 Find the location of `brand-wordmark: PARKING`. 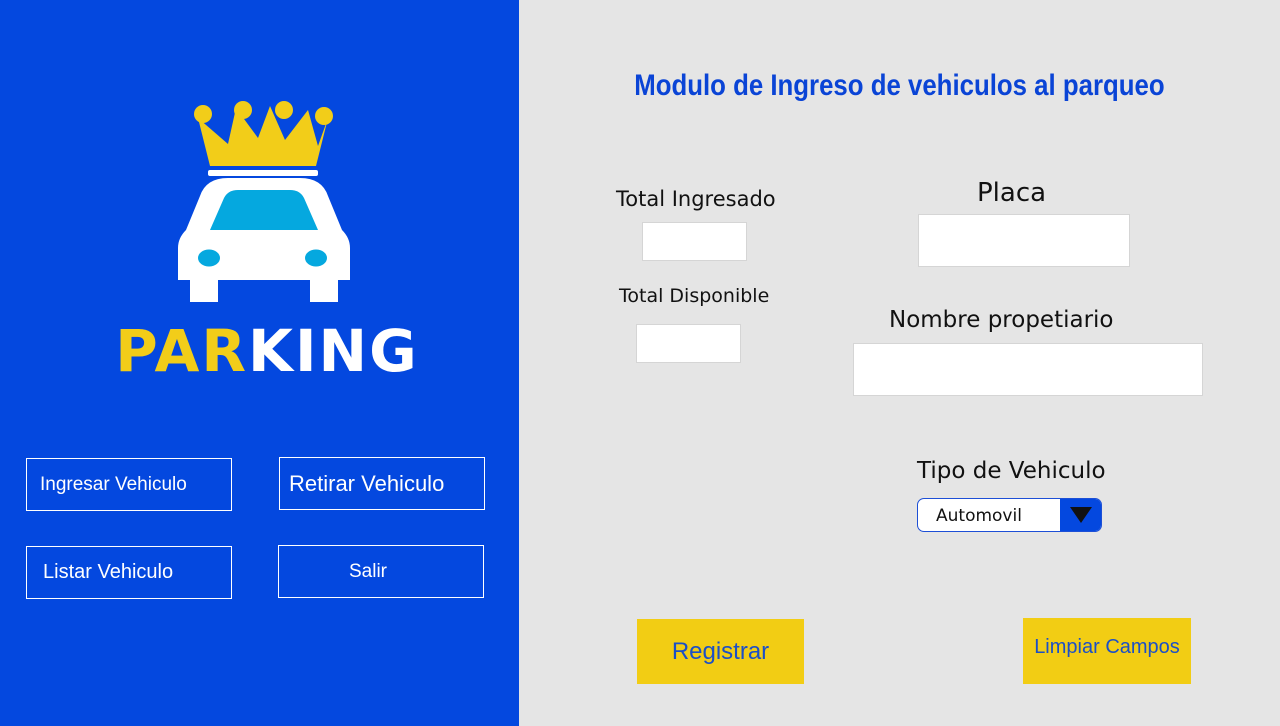

brand-wordmark: PARKING is located at coordinates (267, 351).